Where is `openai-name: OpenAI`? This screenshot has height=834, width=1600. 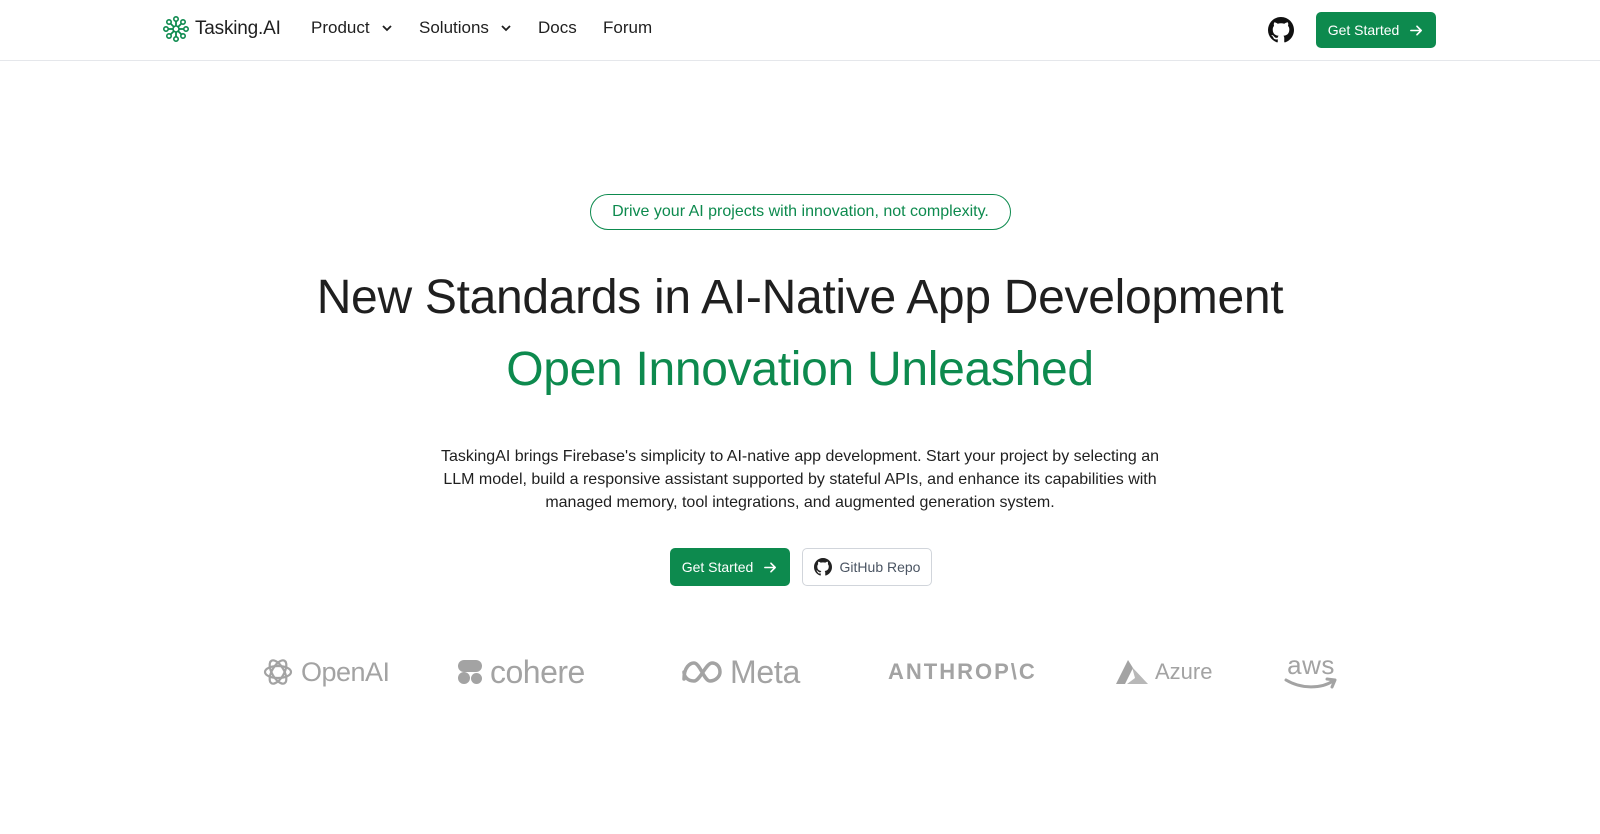
openai-name: OpenAI is located at coordinates (345, 671).